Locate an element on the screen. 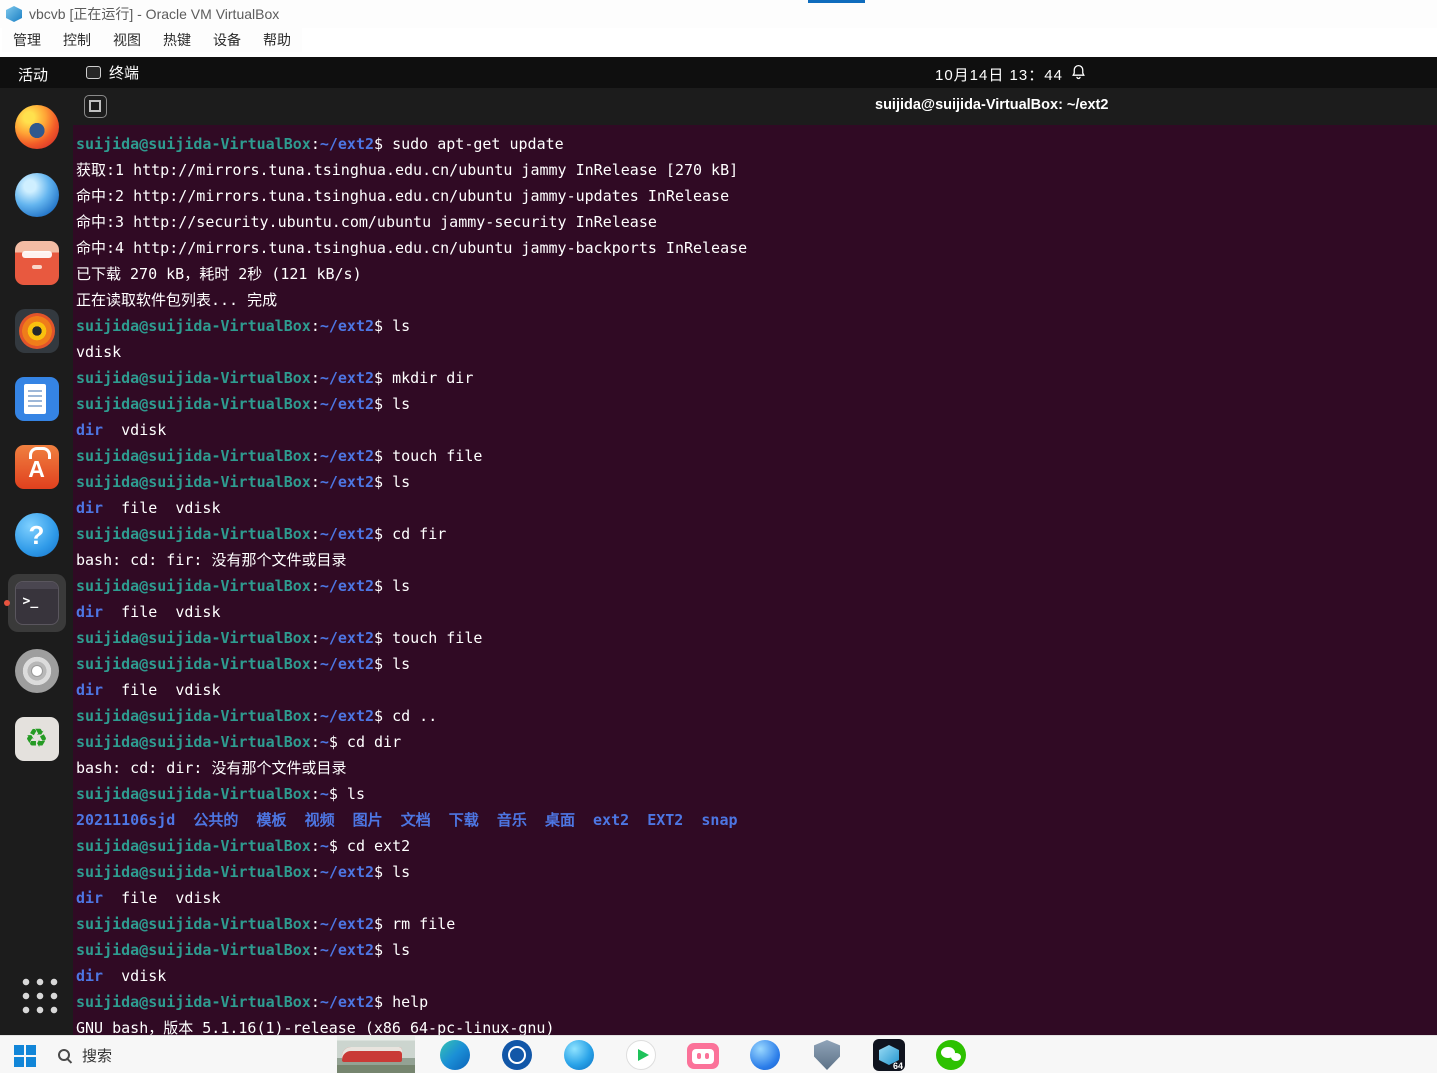 The height and width of the screenshot is (1073, 1437). browser-app-icon is located at coordinates (579, 1055).